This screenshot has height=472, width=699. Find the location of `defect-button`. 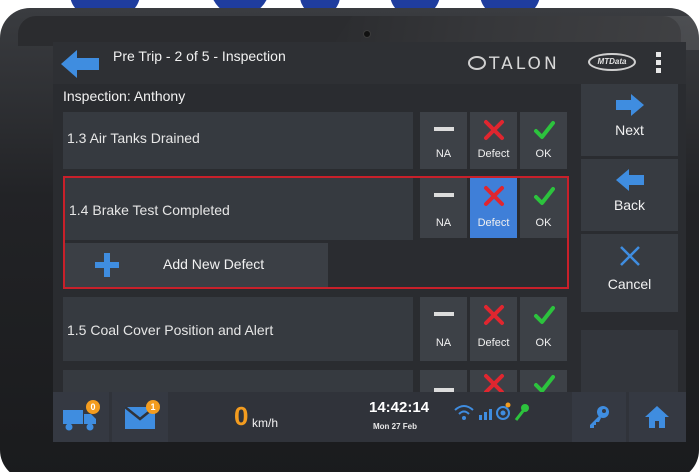

defect-button is located at coordinates (493, 381).